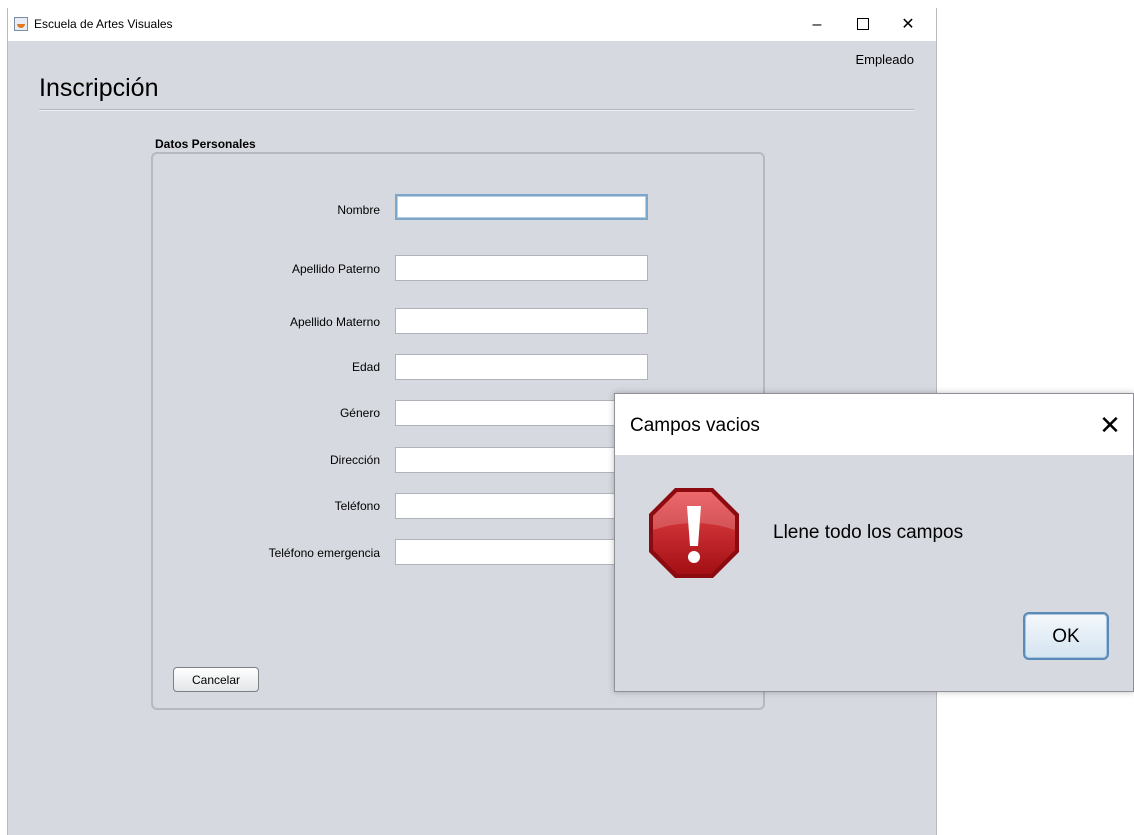 Image resolution: width=1134 pixels, height=835 pixels. Describe the element at coordinates (476, 110) in the screenshot. I see `title-divider` at that location.